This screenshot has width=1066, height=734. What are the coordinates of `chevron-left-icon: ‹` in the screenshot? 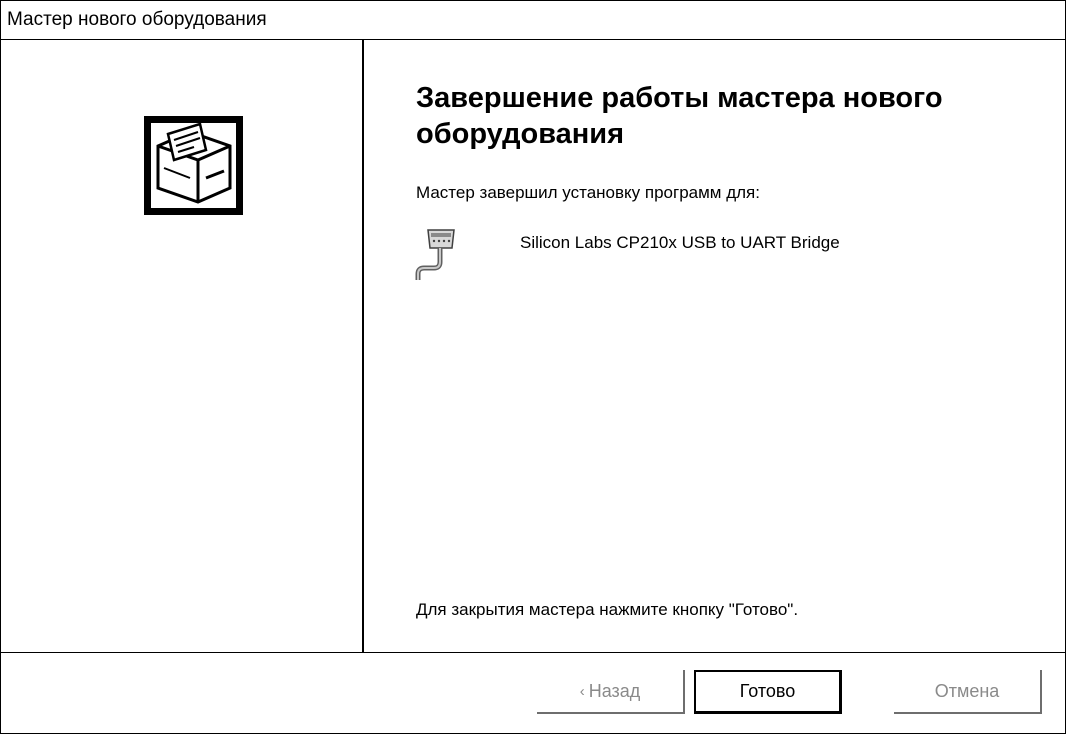 It's located at (582, 691).